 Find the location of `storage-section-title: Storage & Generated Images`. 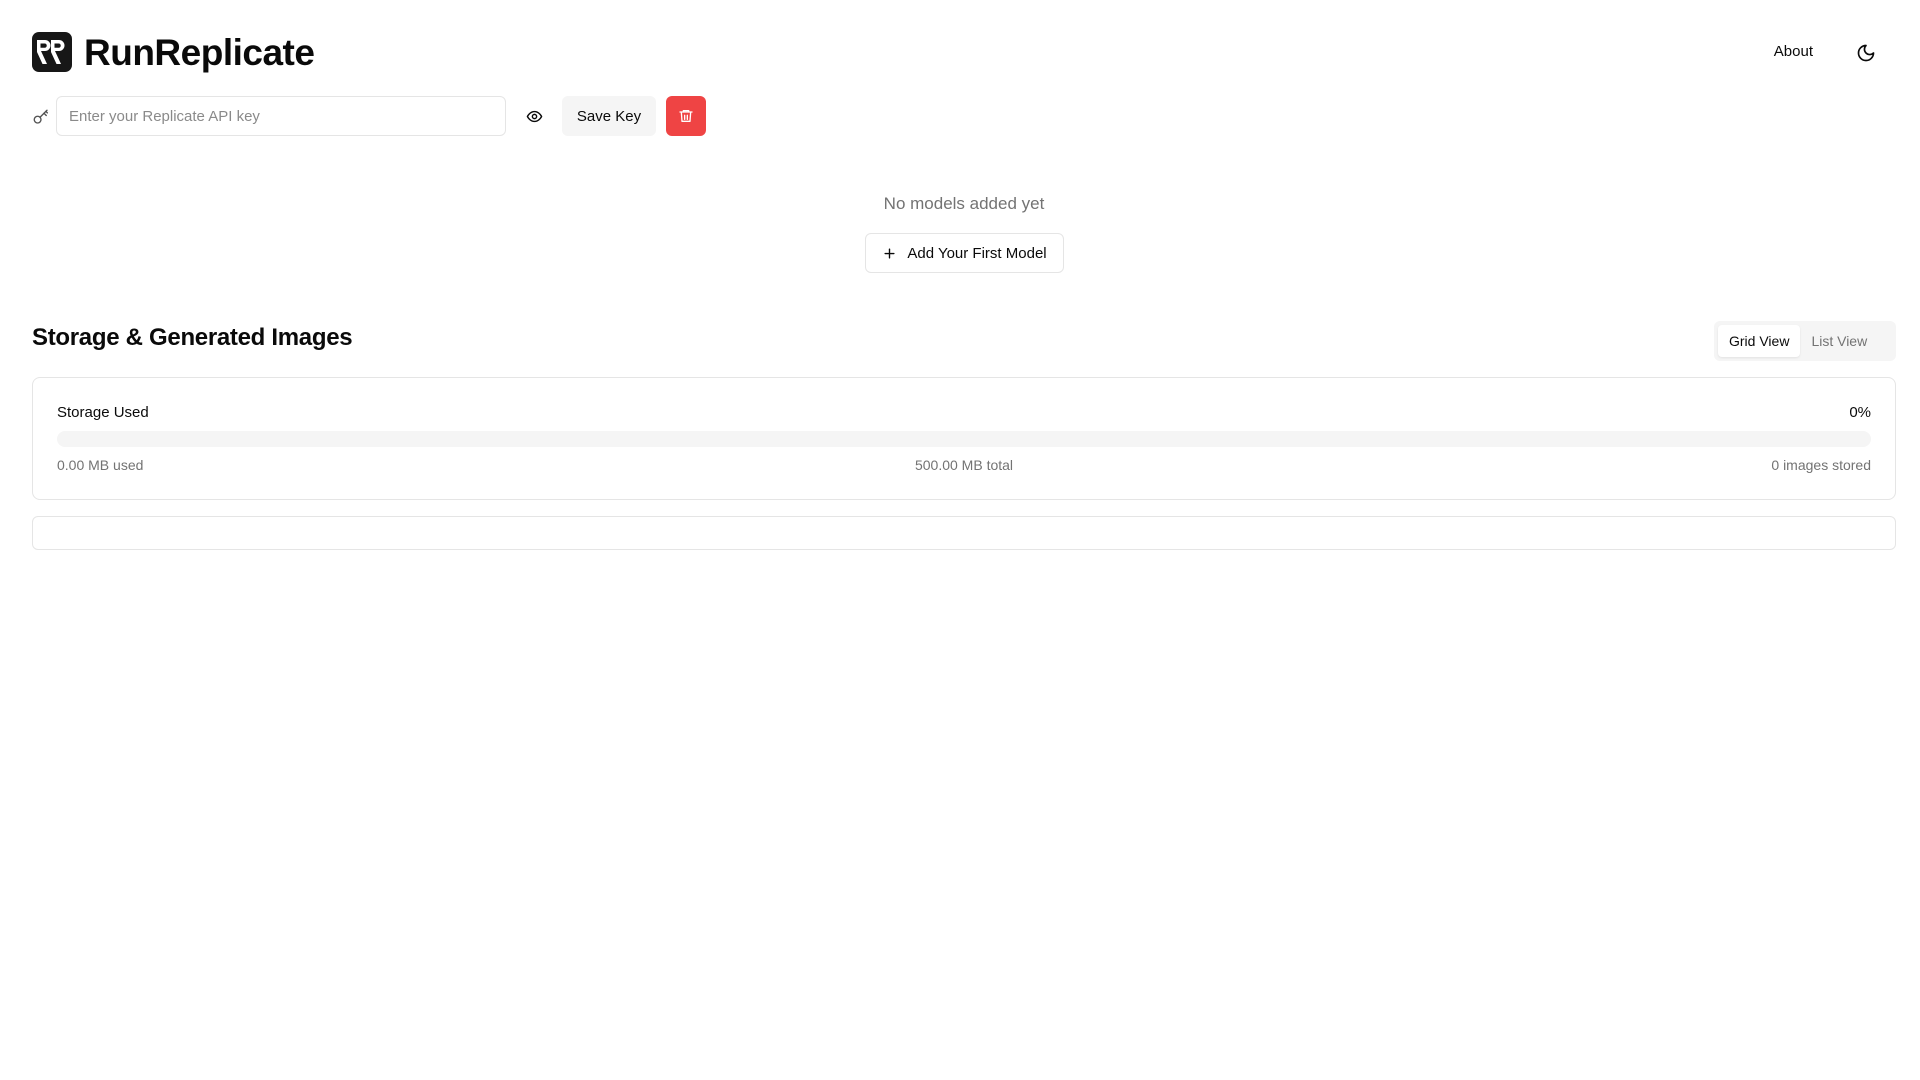

storage-section-title: Storage & Generated Images is located at coordinates (192, 337).